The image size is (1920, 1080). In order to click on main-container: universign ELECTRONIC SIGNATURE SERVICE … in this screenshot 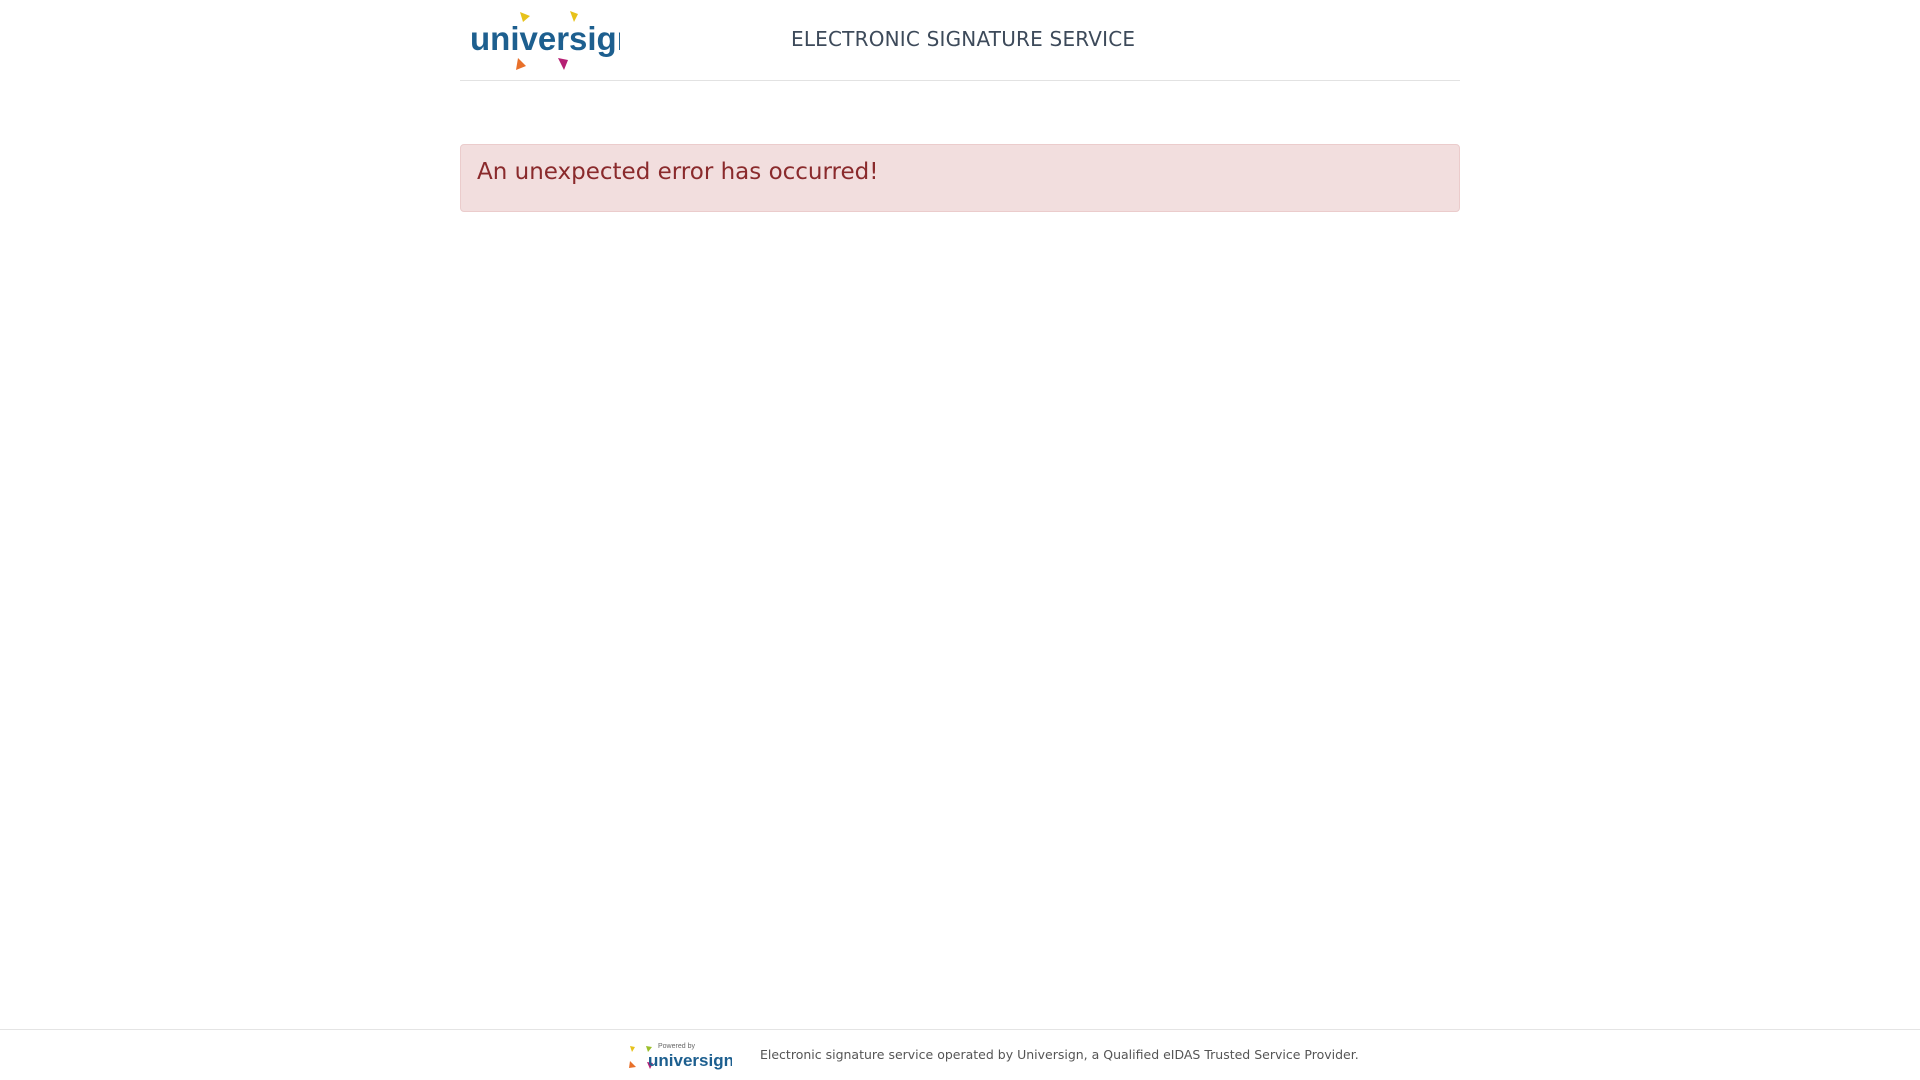, I will do `click(960, 106)`.